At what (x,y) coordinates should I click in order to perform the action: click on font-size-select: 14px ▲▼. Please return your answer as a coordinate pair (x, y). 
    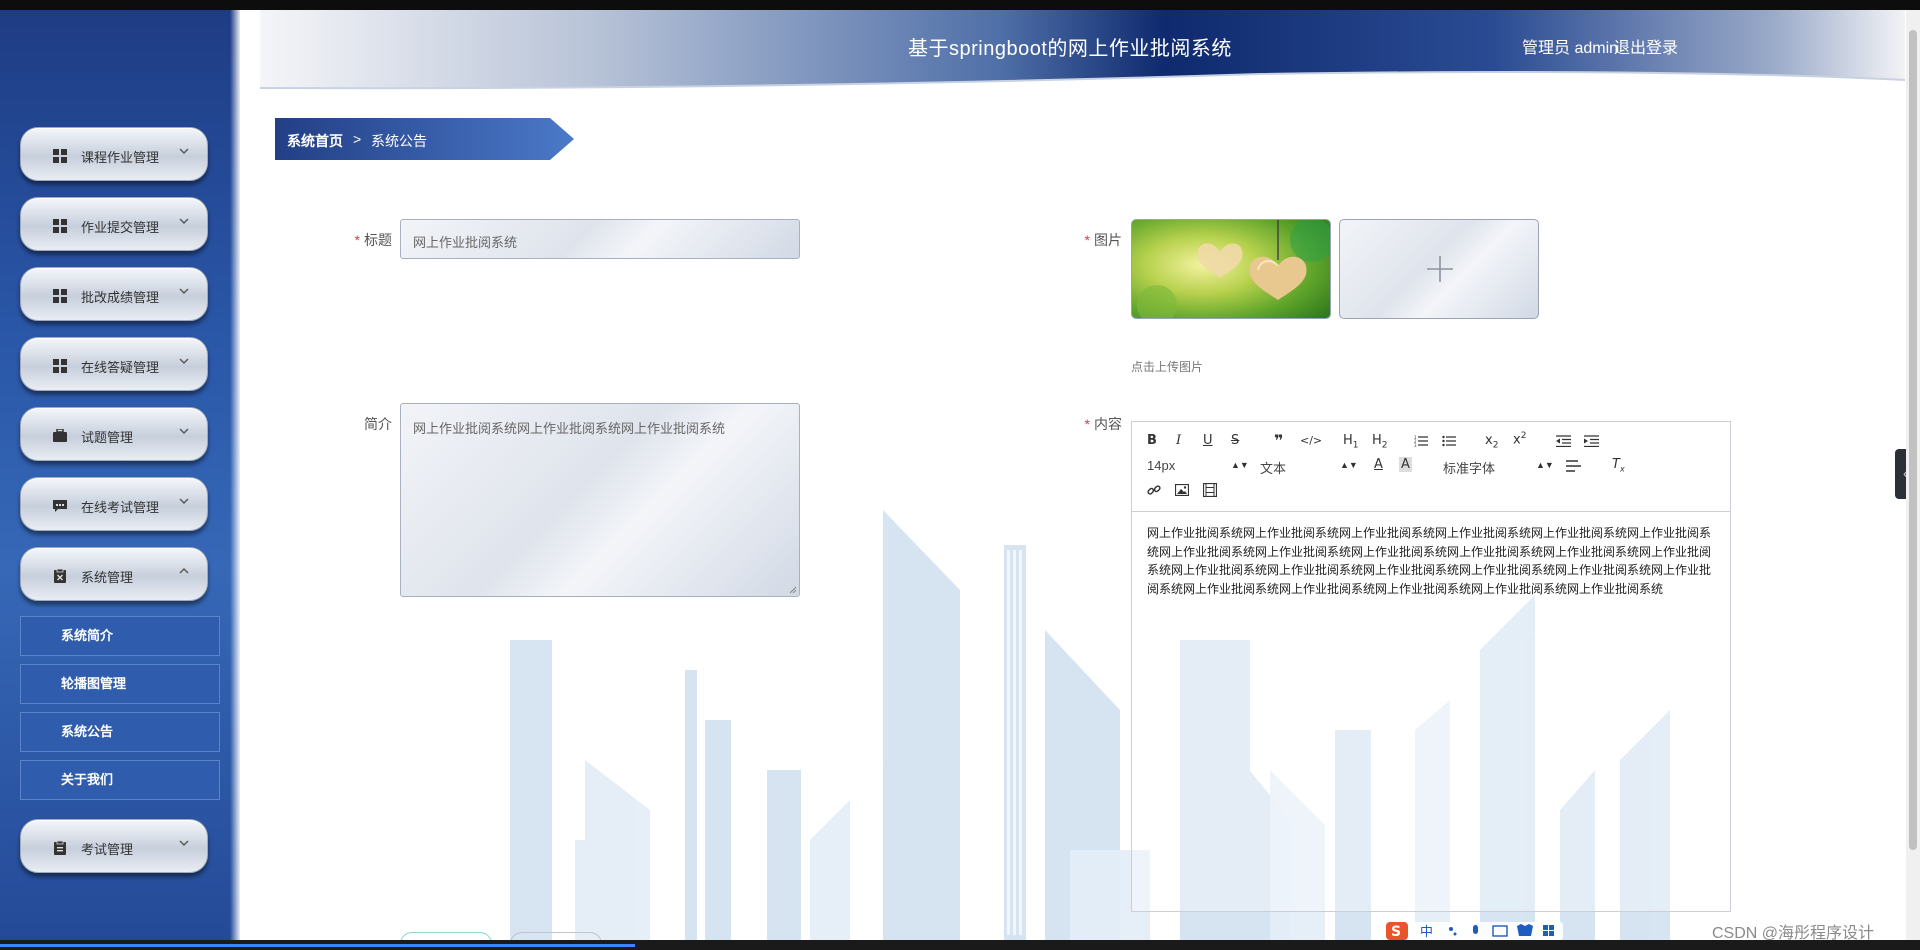
    Looking at the image, I should click on (1198, 467).